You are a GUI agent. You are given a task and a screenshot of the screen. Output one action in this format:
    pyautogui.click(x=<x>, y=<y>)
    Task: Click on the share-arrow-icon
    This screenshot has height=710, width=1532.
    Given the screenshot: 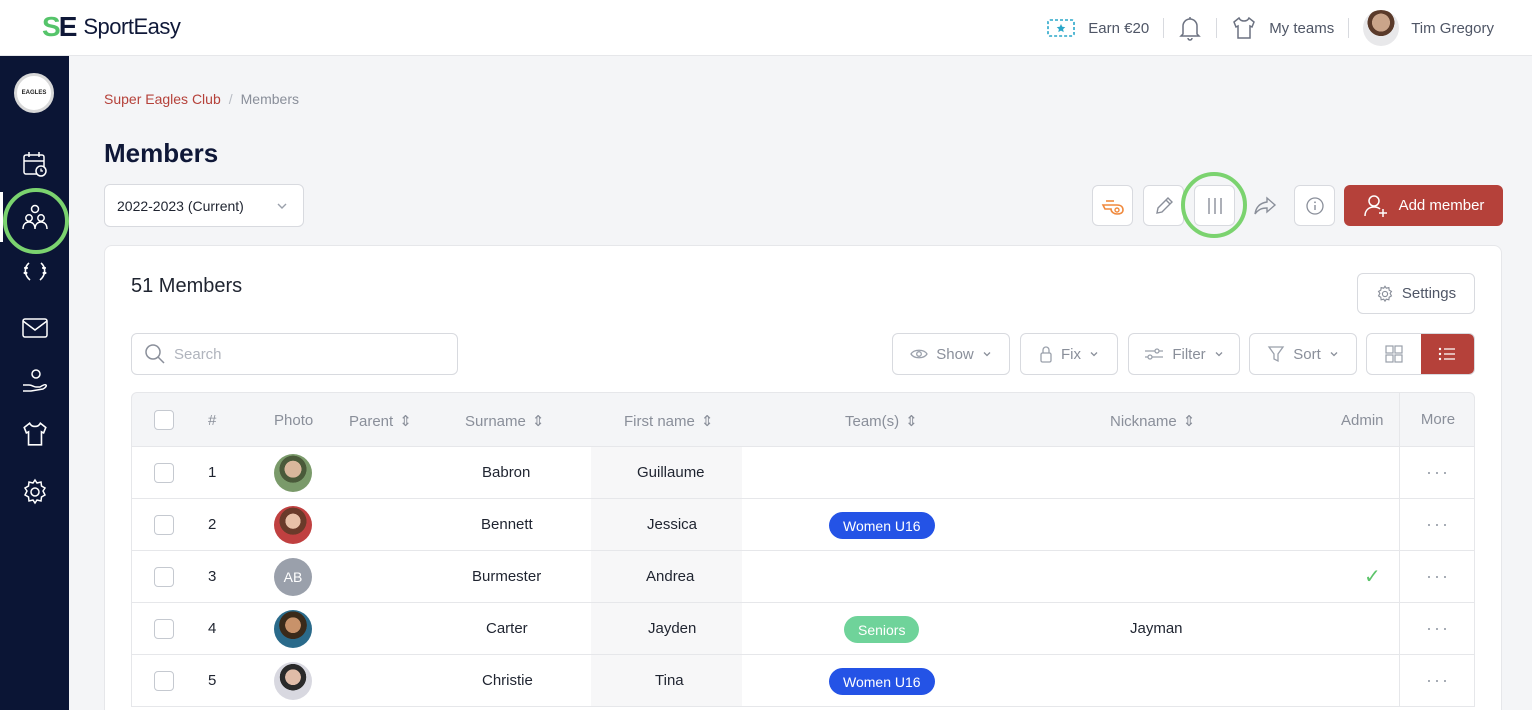 What is the action you would take?
    pyautogui.click(x=1264, y=204)
    